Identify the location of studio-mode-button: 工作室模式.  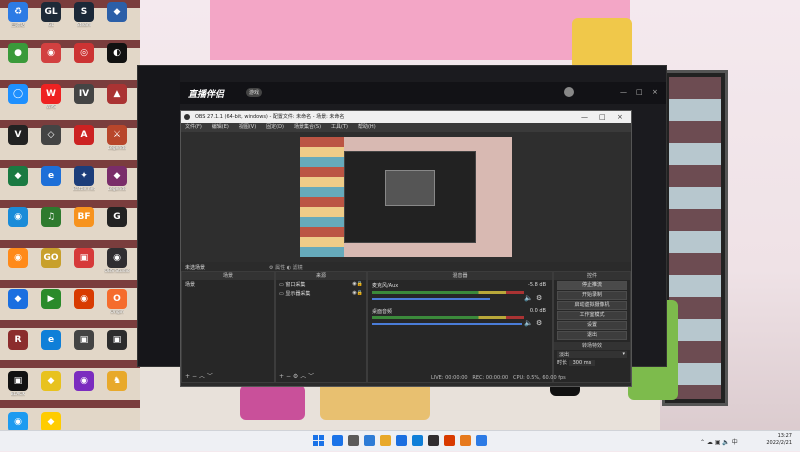
(592, 315).